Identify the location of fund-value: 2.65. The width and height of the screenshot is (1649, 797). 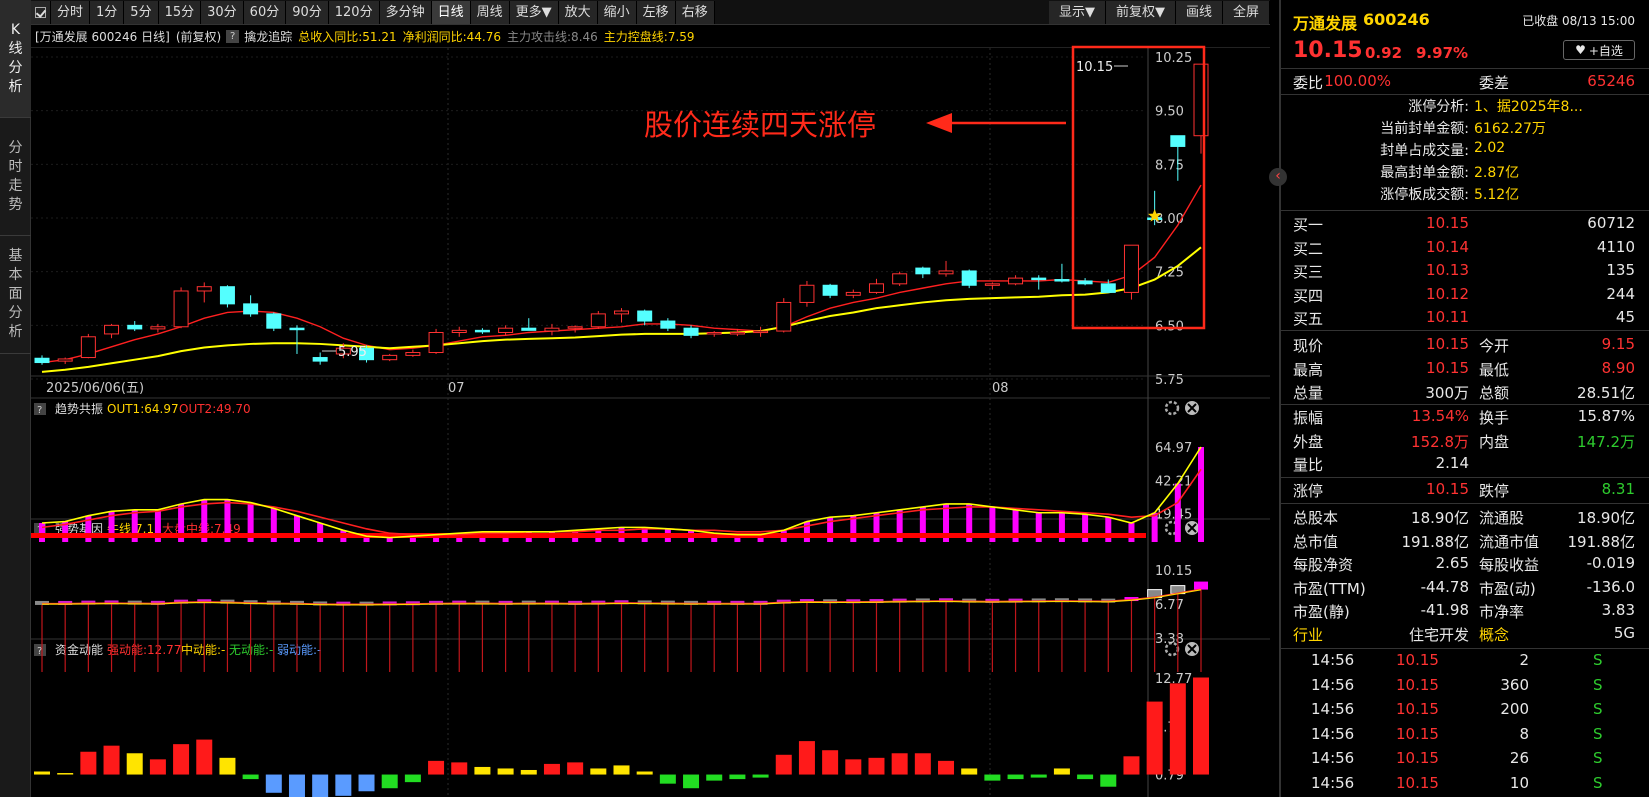
(1452, 563).